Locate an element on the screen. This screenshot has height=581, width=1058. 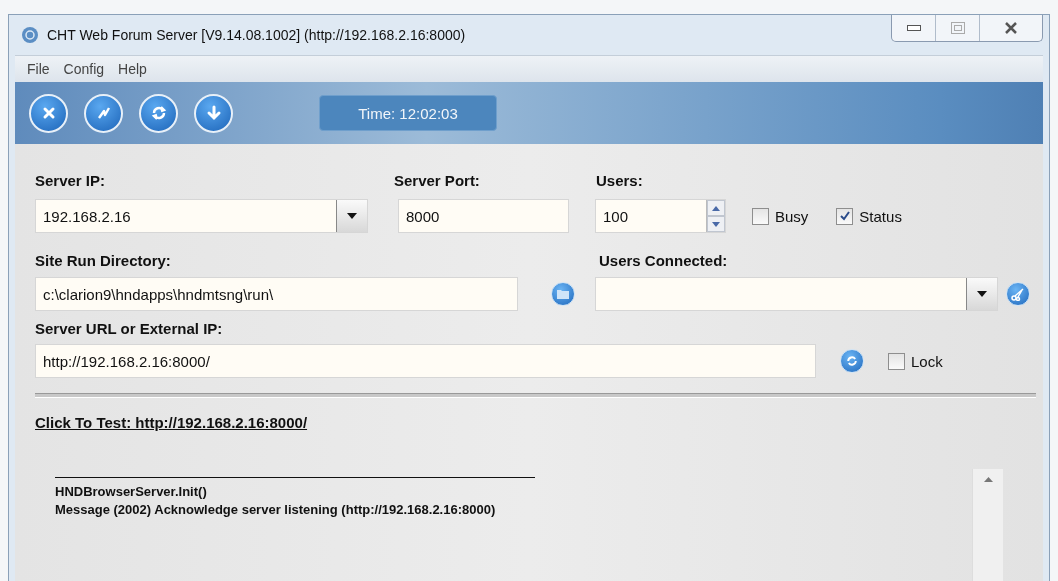
field-label: Users: is located at coordinates (619, 180).